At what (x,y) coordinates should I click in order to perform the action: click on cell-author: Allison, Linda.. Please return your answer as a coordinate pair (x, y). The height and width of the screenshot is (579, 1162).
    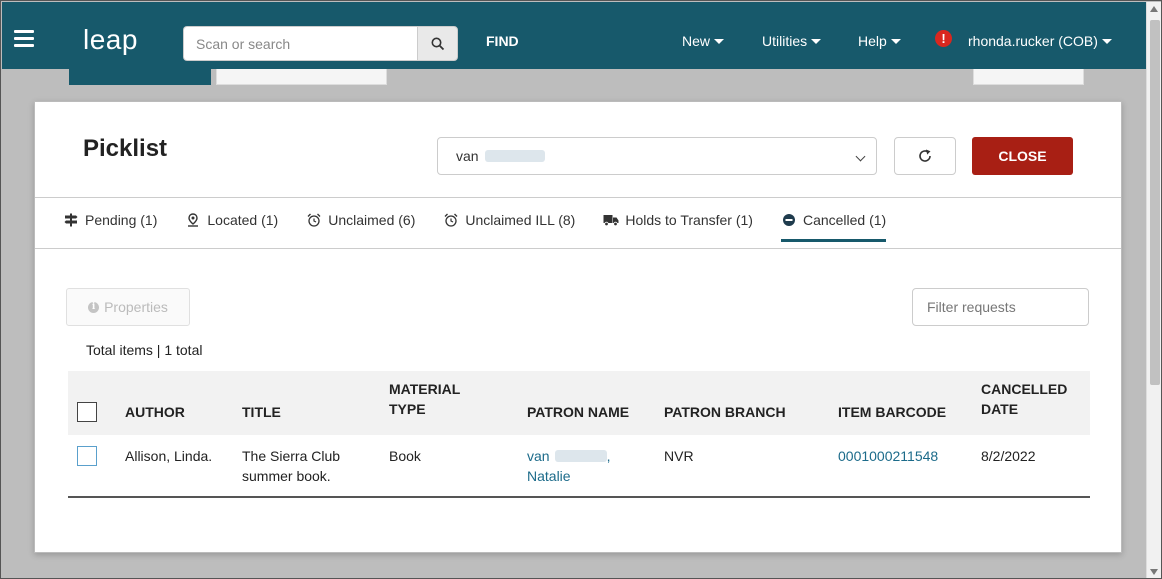
    Looking at the image, I should click on (169, 456).